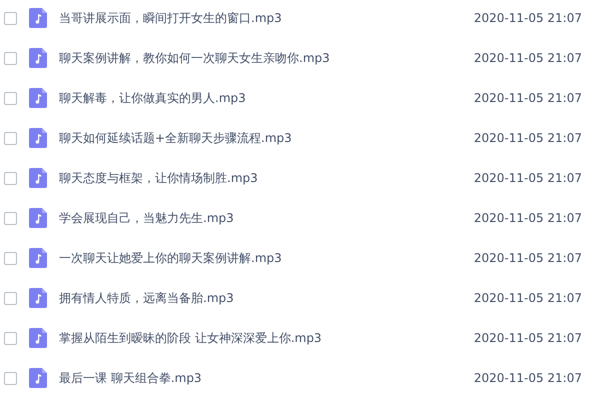  What do you see at coordinates (259, 378) in the screenshot?
I see `file-name: 最后一课 聊天组合拳.mp3` at bounding box center [259, 378].